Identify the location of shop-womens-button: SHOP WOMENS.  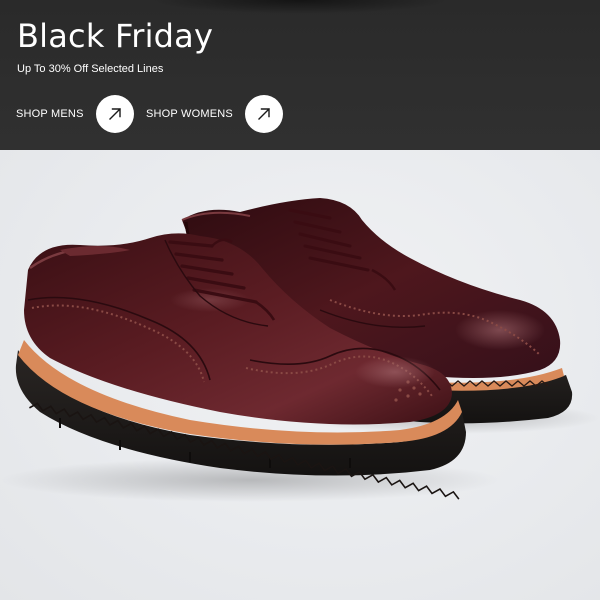
(214, 114).